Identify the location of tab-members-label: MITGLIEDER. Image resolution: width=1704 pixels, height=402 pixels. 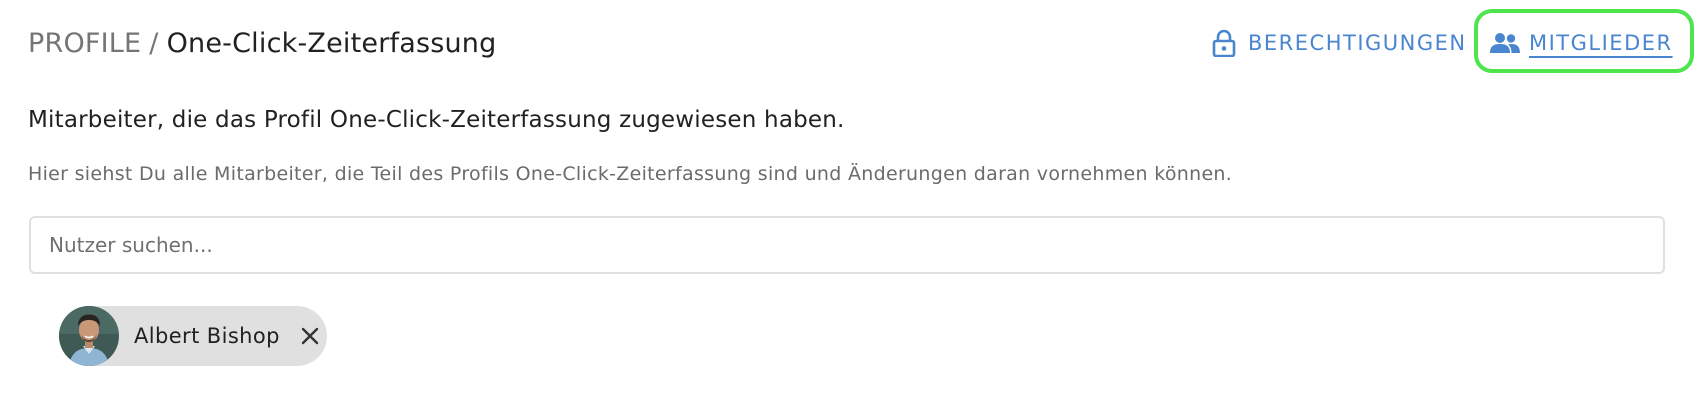
(1601, 43).